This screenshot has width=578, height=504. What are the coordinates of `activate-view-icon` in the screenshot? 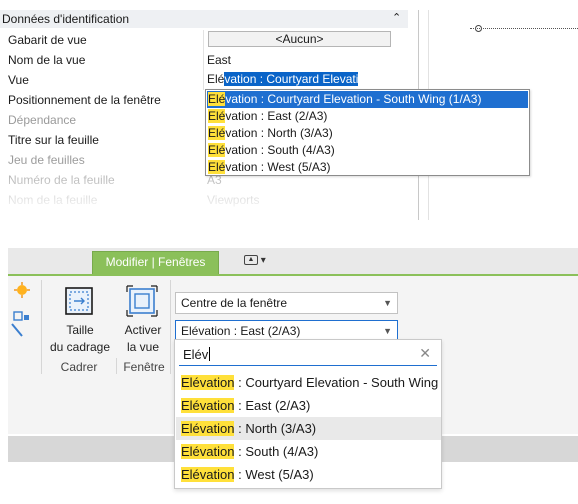 It's located at (142, 301).